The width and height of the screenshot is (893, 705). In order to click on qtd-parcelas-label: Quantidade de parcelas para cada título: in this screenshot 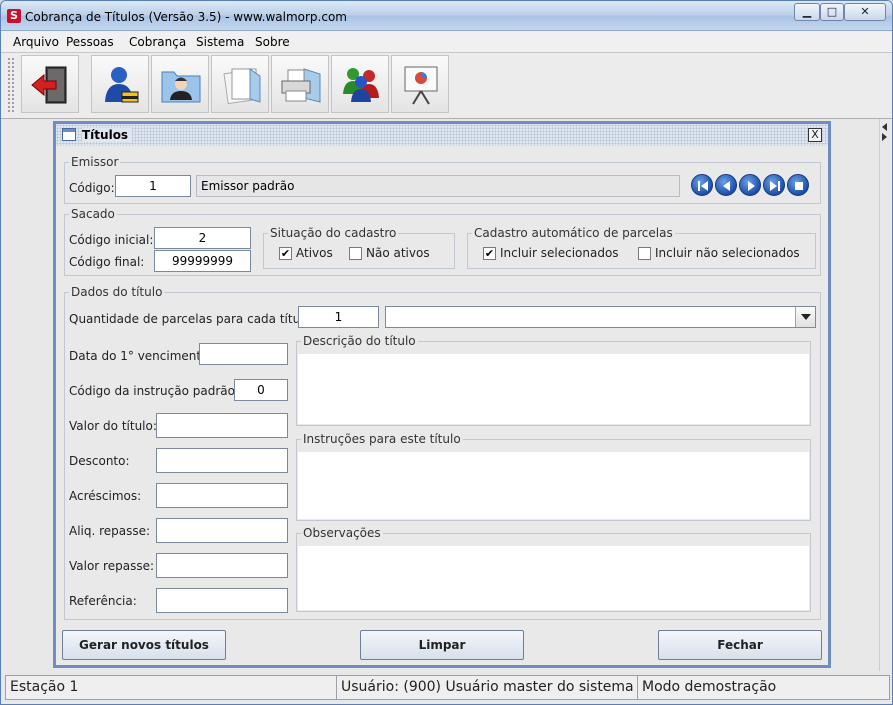, I will do `click(192, 319)`.